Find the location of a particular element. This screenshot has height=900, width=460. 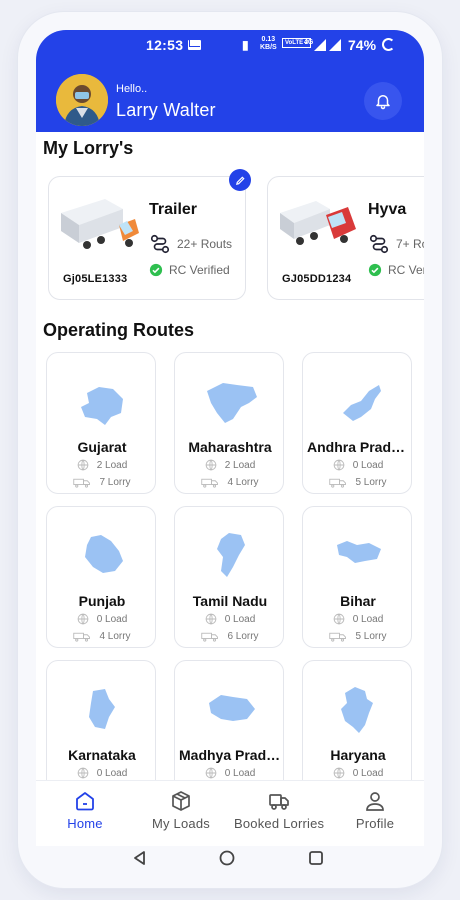

route-card: Andhra Pradesh 0 Load 5 Lorry is located at coordinates (357, 423).